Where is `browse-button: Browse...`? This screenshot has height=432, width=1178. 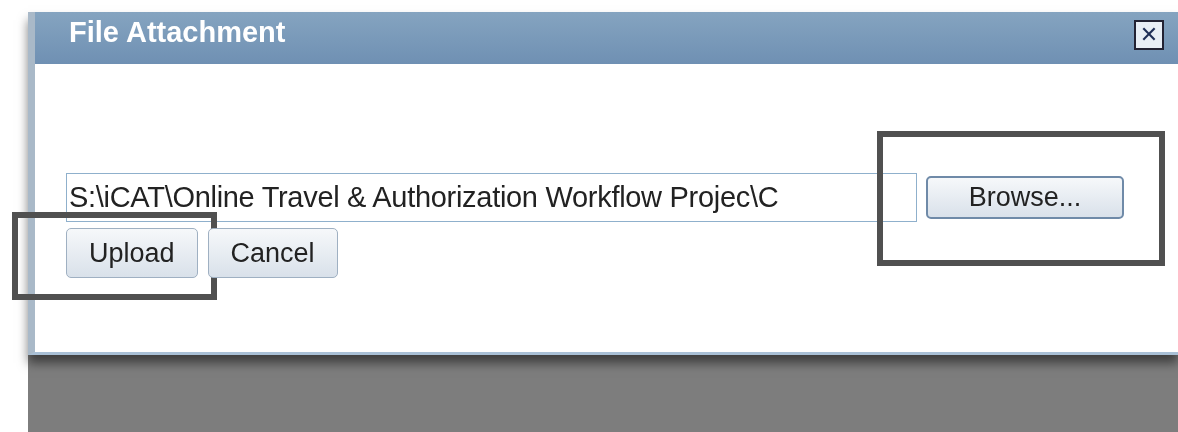 browse-button: Browse... is located at coordinates (1025, 197).